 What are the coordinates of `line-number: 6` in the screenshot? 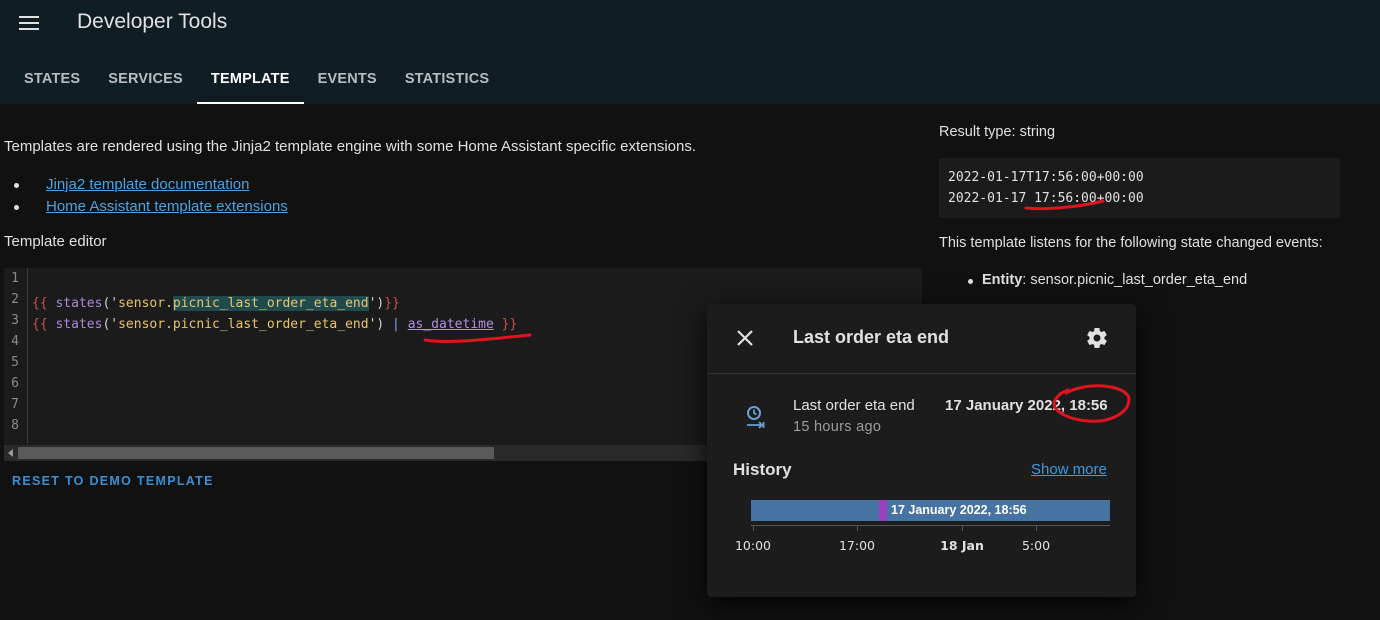 It's located at (15, 383).